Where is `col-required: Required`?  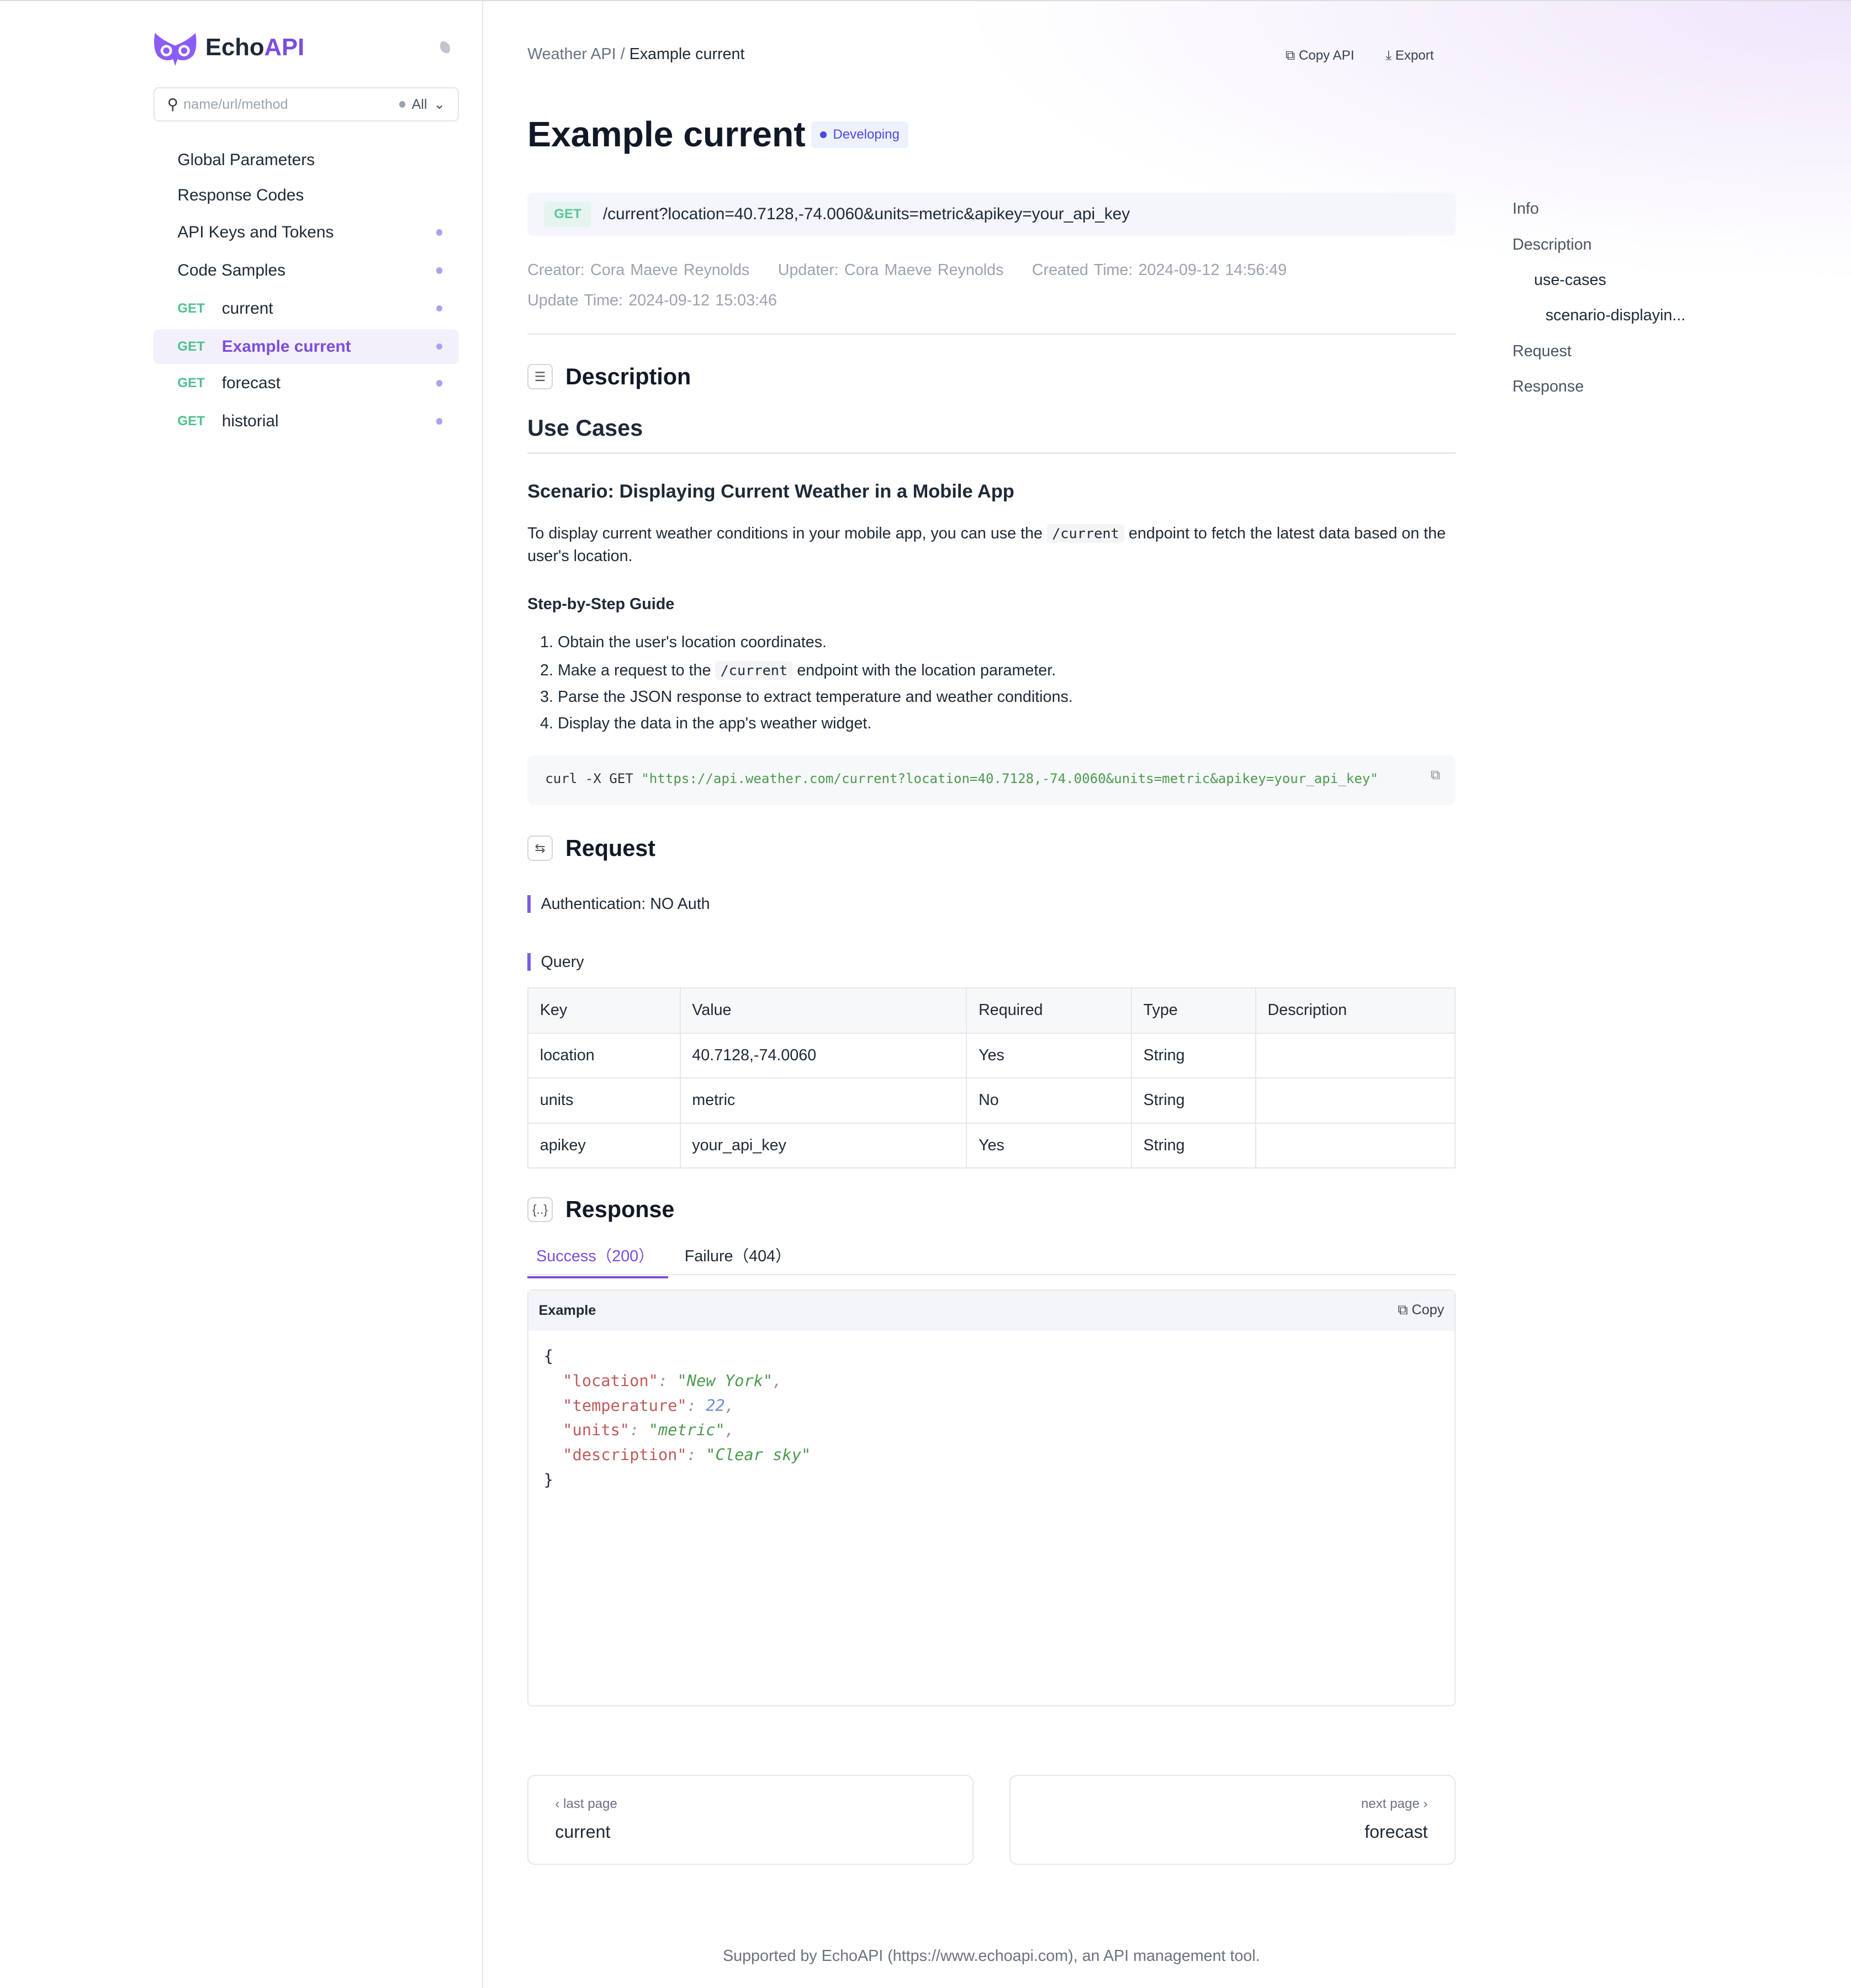
col-required: Required is located at coordinates (1049, 1010).